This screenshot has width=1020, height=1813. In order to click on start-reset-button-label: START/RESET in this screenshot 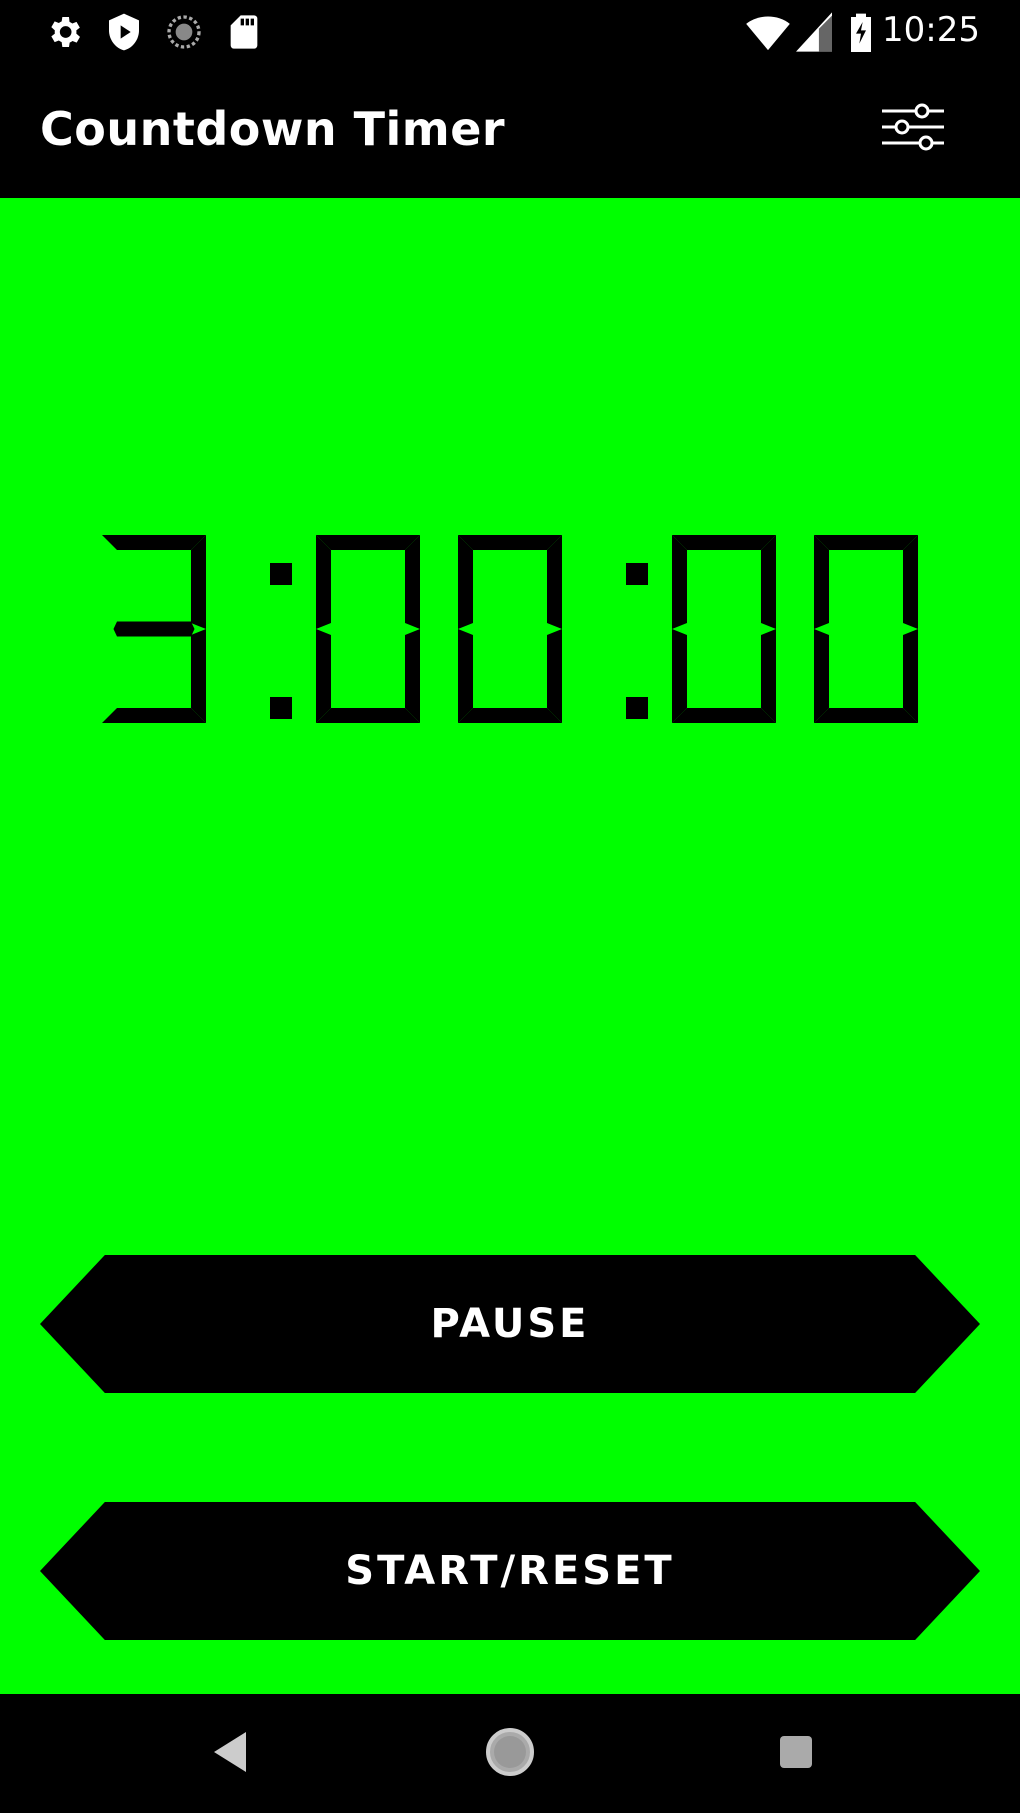, I will do `click(510, 1571)`.